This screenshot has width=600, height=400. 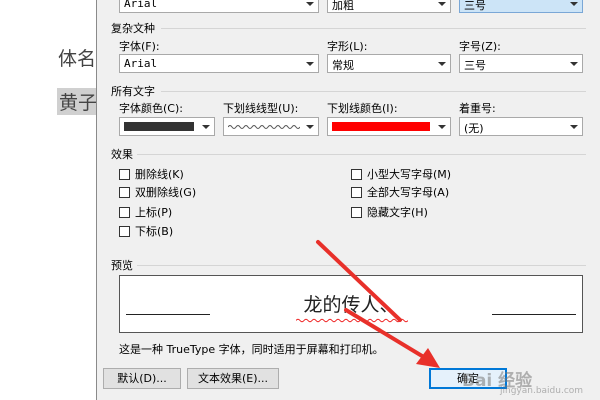 What do you see at coordinates (381, 126) in the screenshot?
I see `underline-color-swatch` at bounding box center [381, 126].